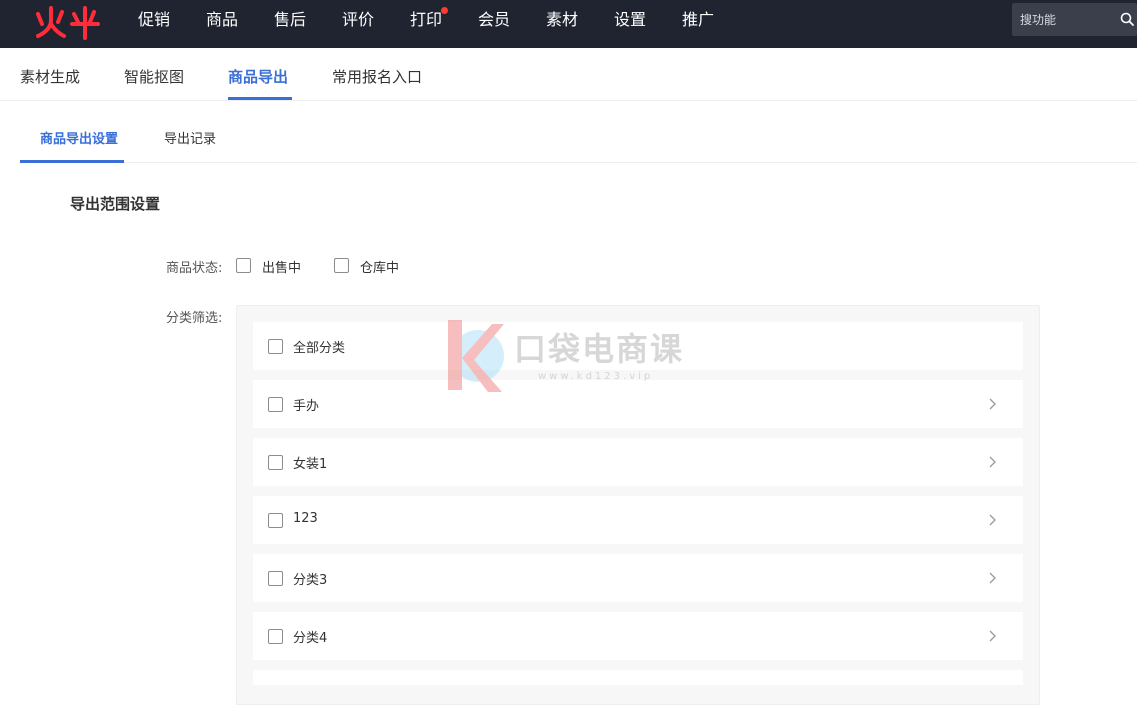 The width and height of the screenshot is (1137, 710). What do you see at coordinates (50, 77) in the screenshot?
I see `tab-material-generation: 素材生成` at bounding box center [50, 77].